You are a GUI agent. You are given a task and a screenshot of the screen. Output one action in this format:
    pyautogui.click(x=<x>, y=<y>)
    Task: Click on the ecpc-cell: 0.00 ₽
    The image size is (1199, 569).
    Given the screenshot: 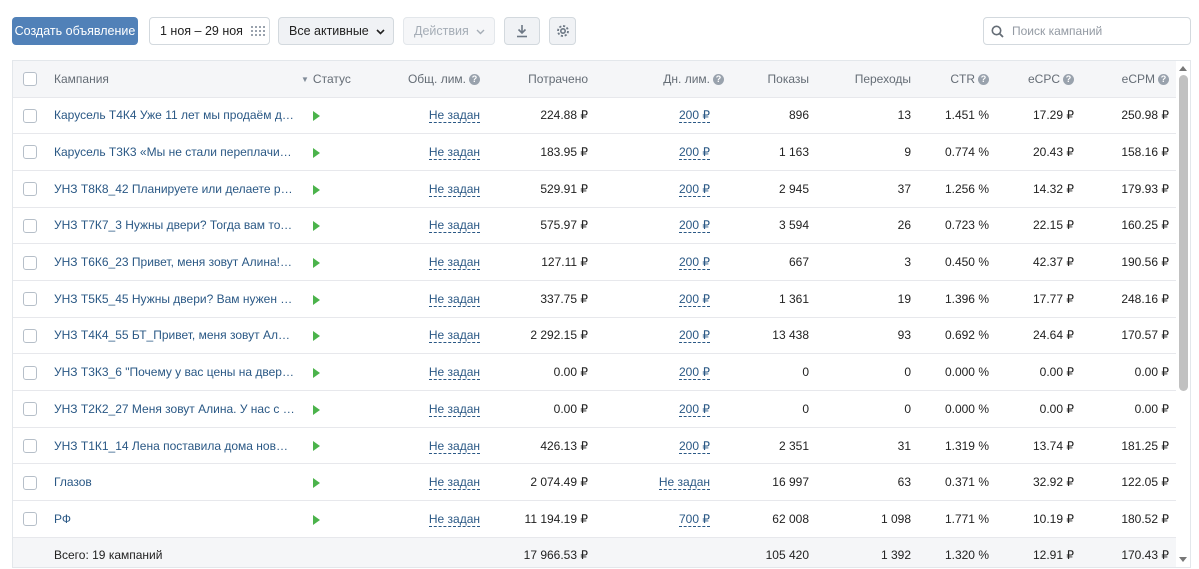 What is the action you would take?
    pyautogui.click(x=1041, y=409)
    